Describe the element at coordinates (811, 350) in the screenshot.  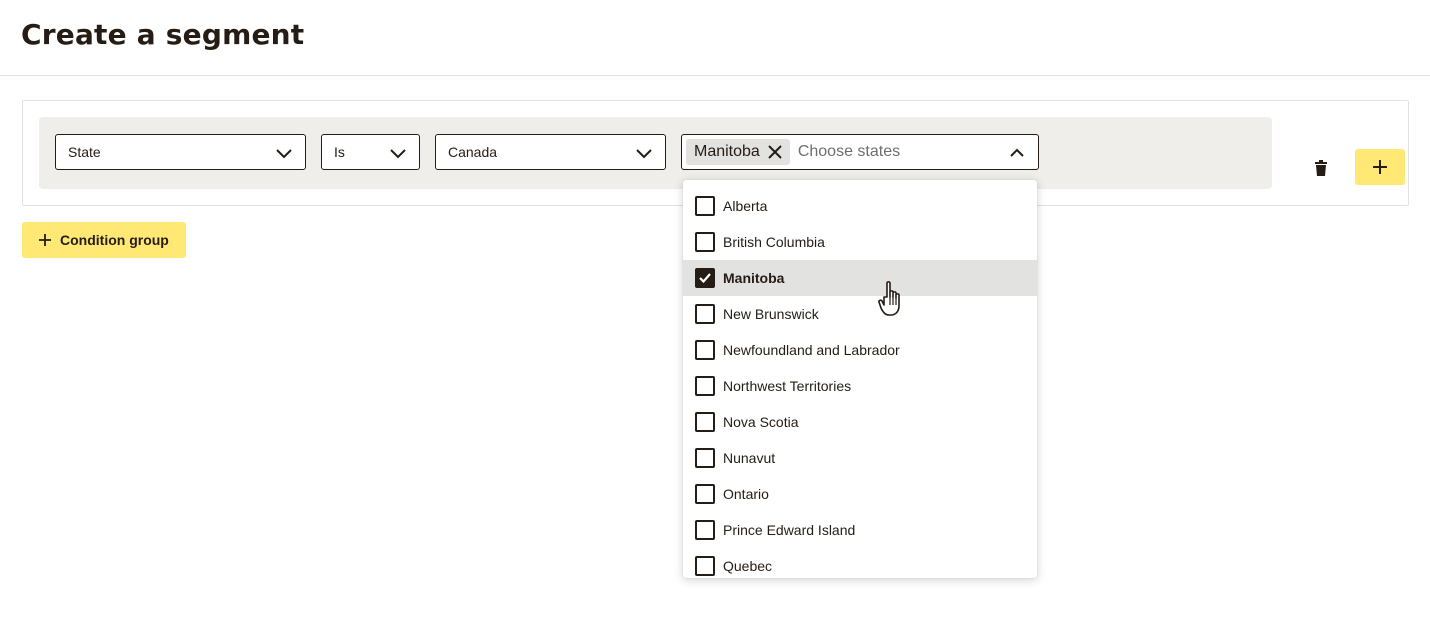
I see `state-option-label: Newfoundland and Labrador` at that location.